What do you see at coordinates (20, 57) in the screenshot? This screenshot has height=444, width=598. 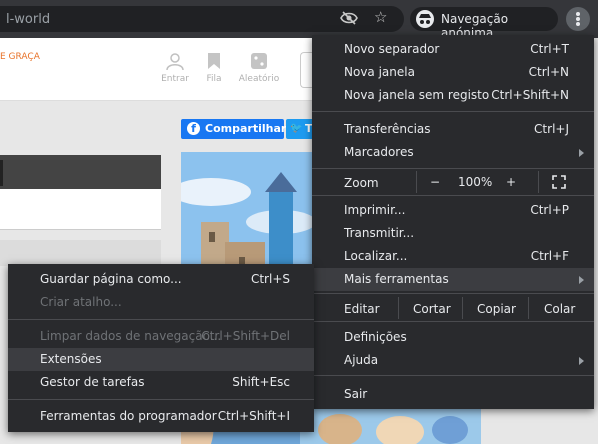 I see `site-tagline: E GRAÇA` at bounding box center [20, 57].